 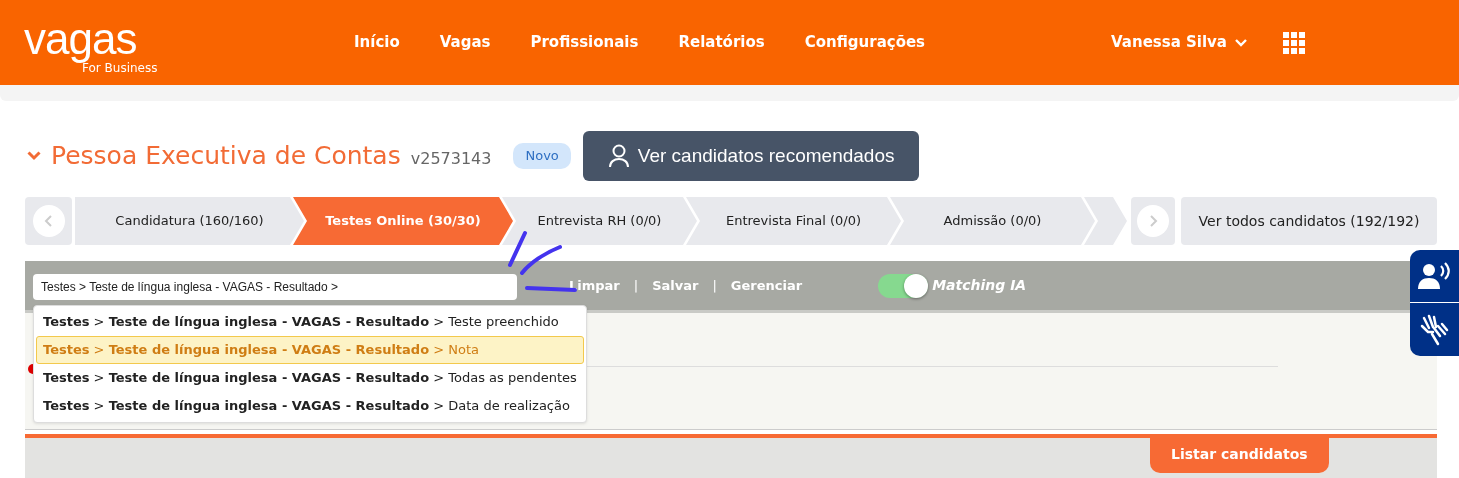 I want to click on list-candidates-button: Listar candidatos, so click(x=1239, y=455).